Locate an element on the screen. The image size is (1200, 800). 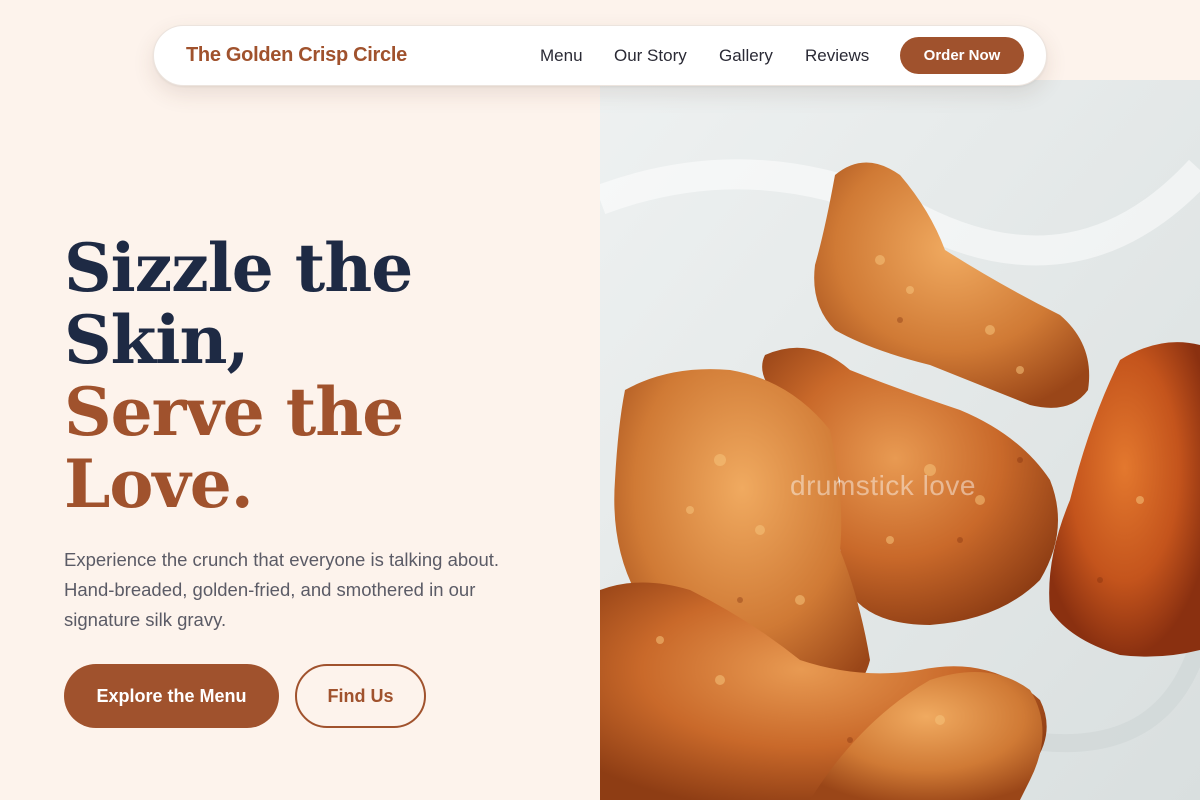
explore-menu-button: Explore the Menu is located at coordinates (171, 696).